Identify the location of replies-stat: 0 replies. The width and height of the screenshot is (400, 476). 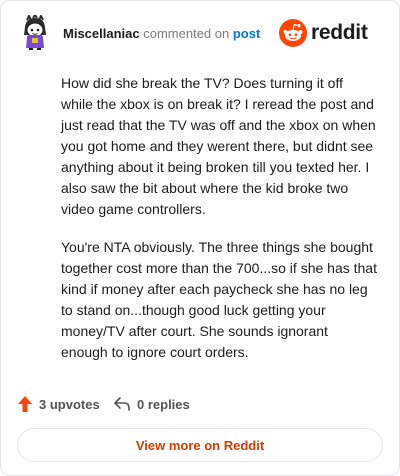
(151, 404).